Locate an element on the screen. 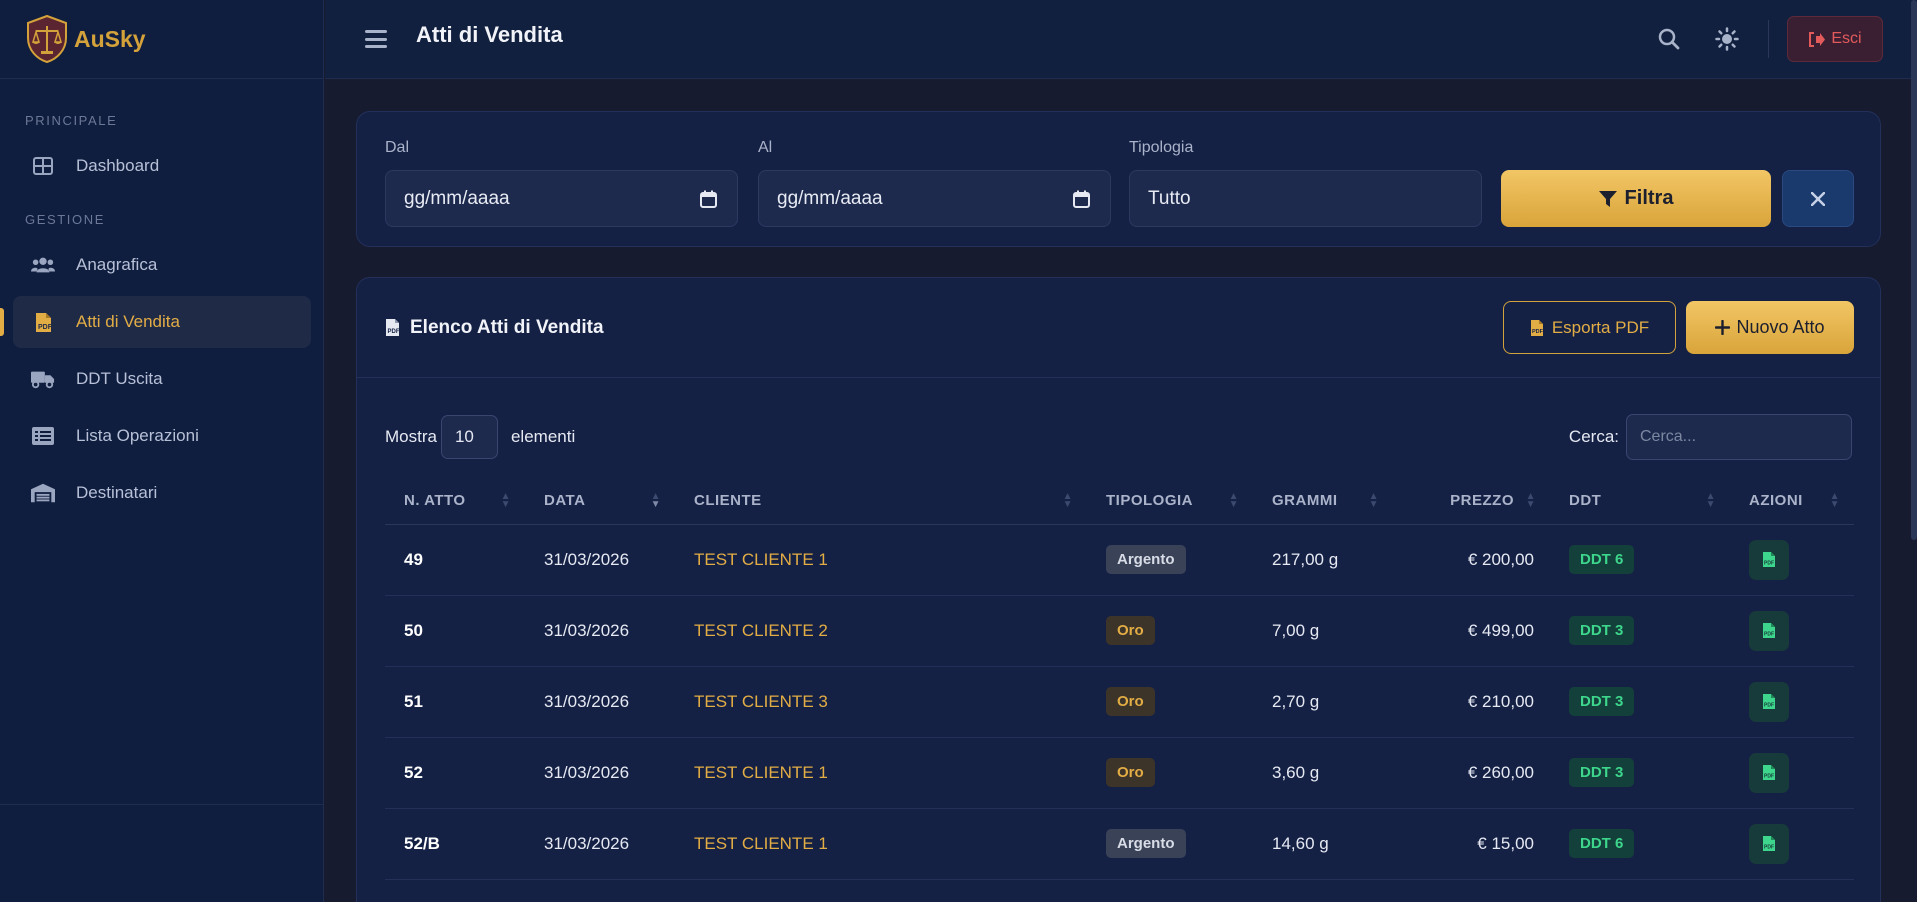  cell-prezzo: € 210,00 is located at coordinates (1471, 702).